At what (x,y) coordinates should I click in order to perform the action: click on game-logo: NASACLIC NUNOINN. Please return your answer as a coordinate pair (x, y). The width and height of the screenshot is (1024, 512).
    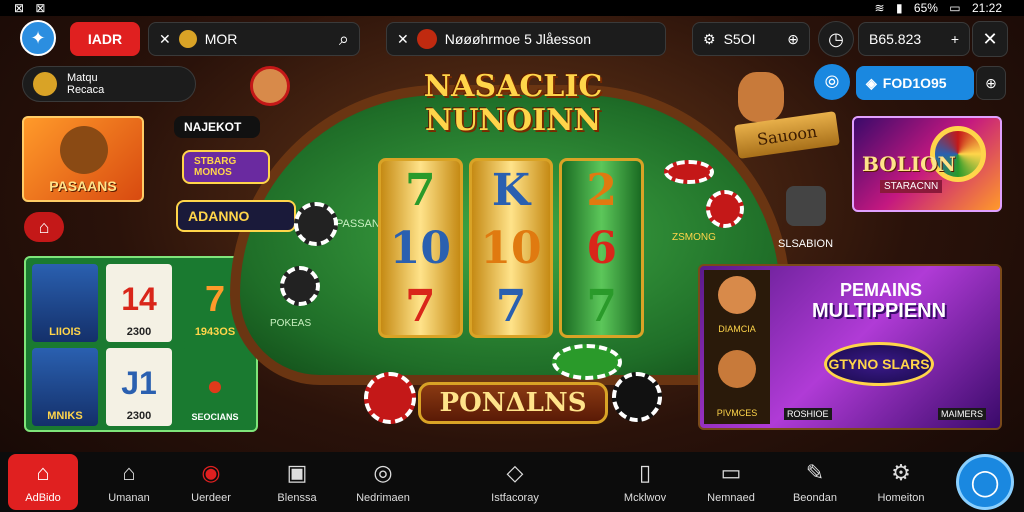
    Looking at the image, I should click on (513, 110).